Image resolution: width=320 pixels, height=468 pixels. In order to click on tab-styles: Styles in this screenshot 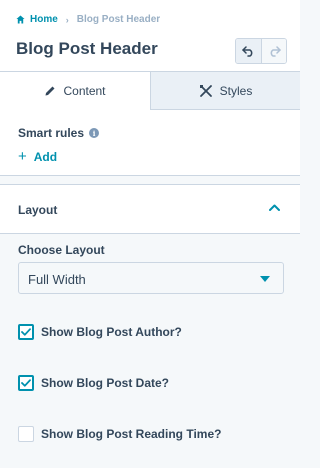, I will do `click(225, 91)`.